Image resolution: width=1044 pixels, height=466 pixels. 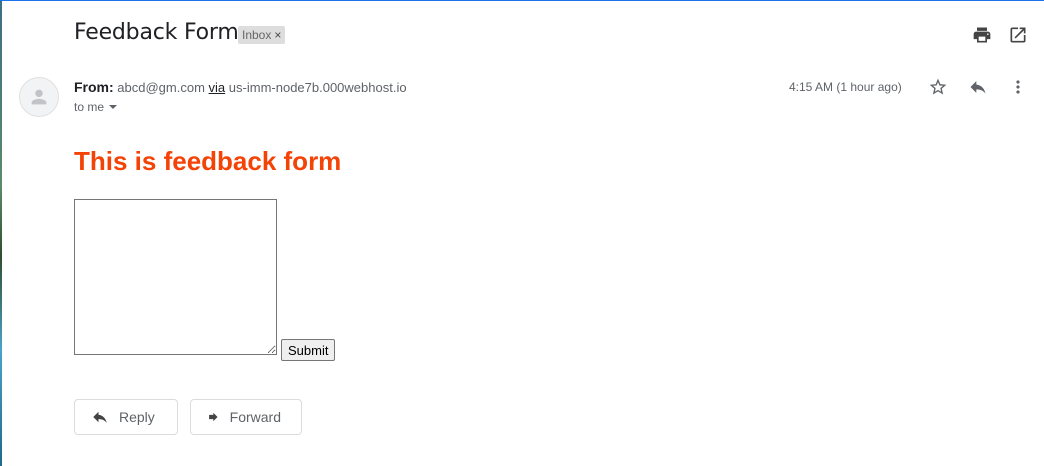 I want to click on submit-button: Submit, so click(x=308, y=350).